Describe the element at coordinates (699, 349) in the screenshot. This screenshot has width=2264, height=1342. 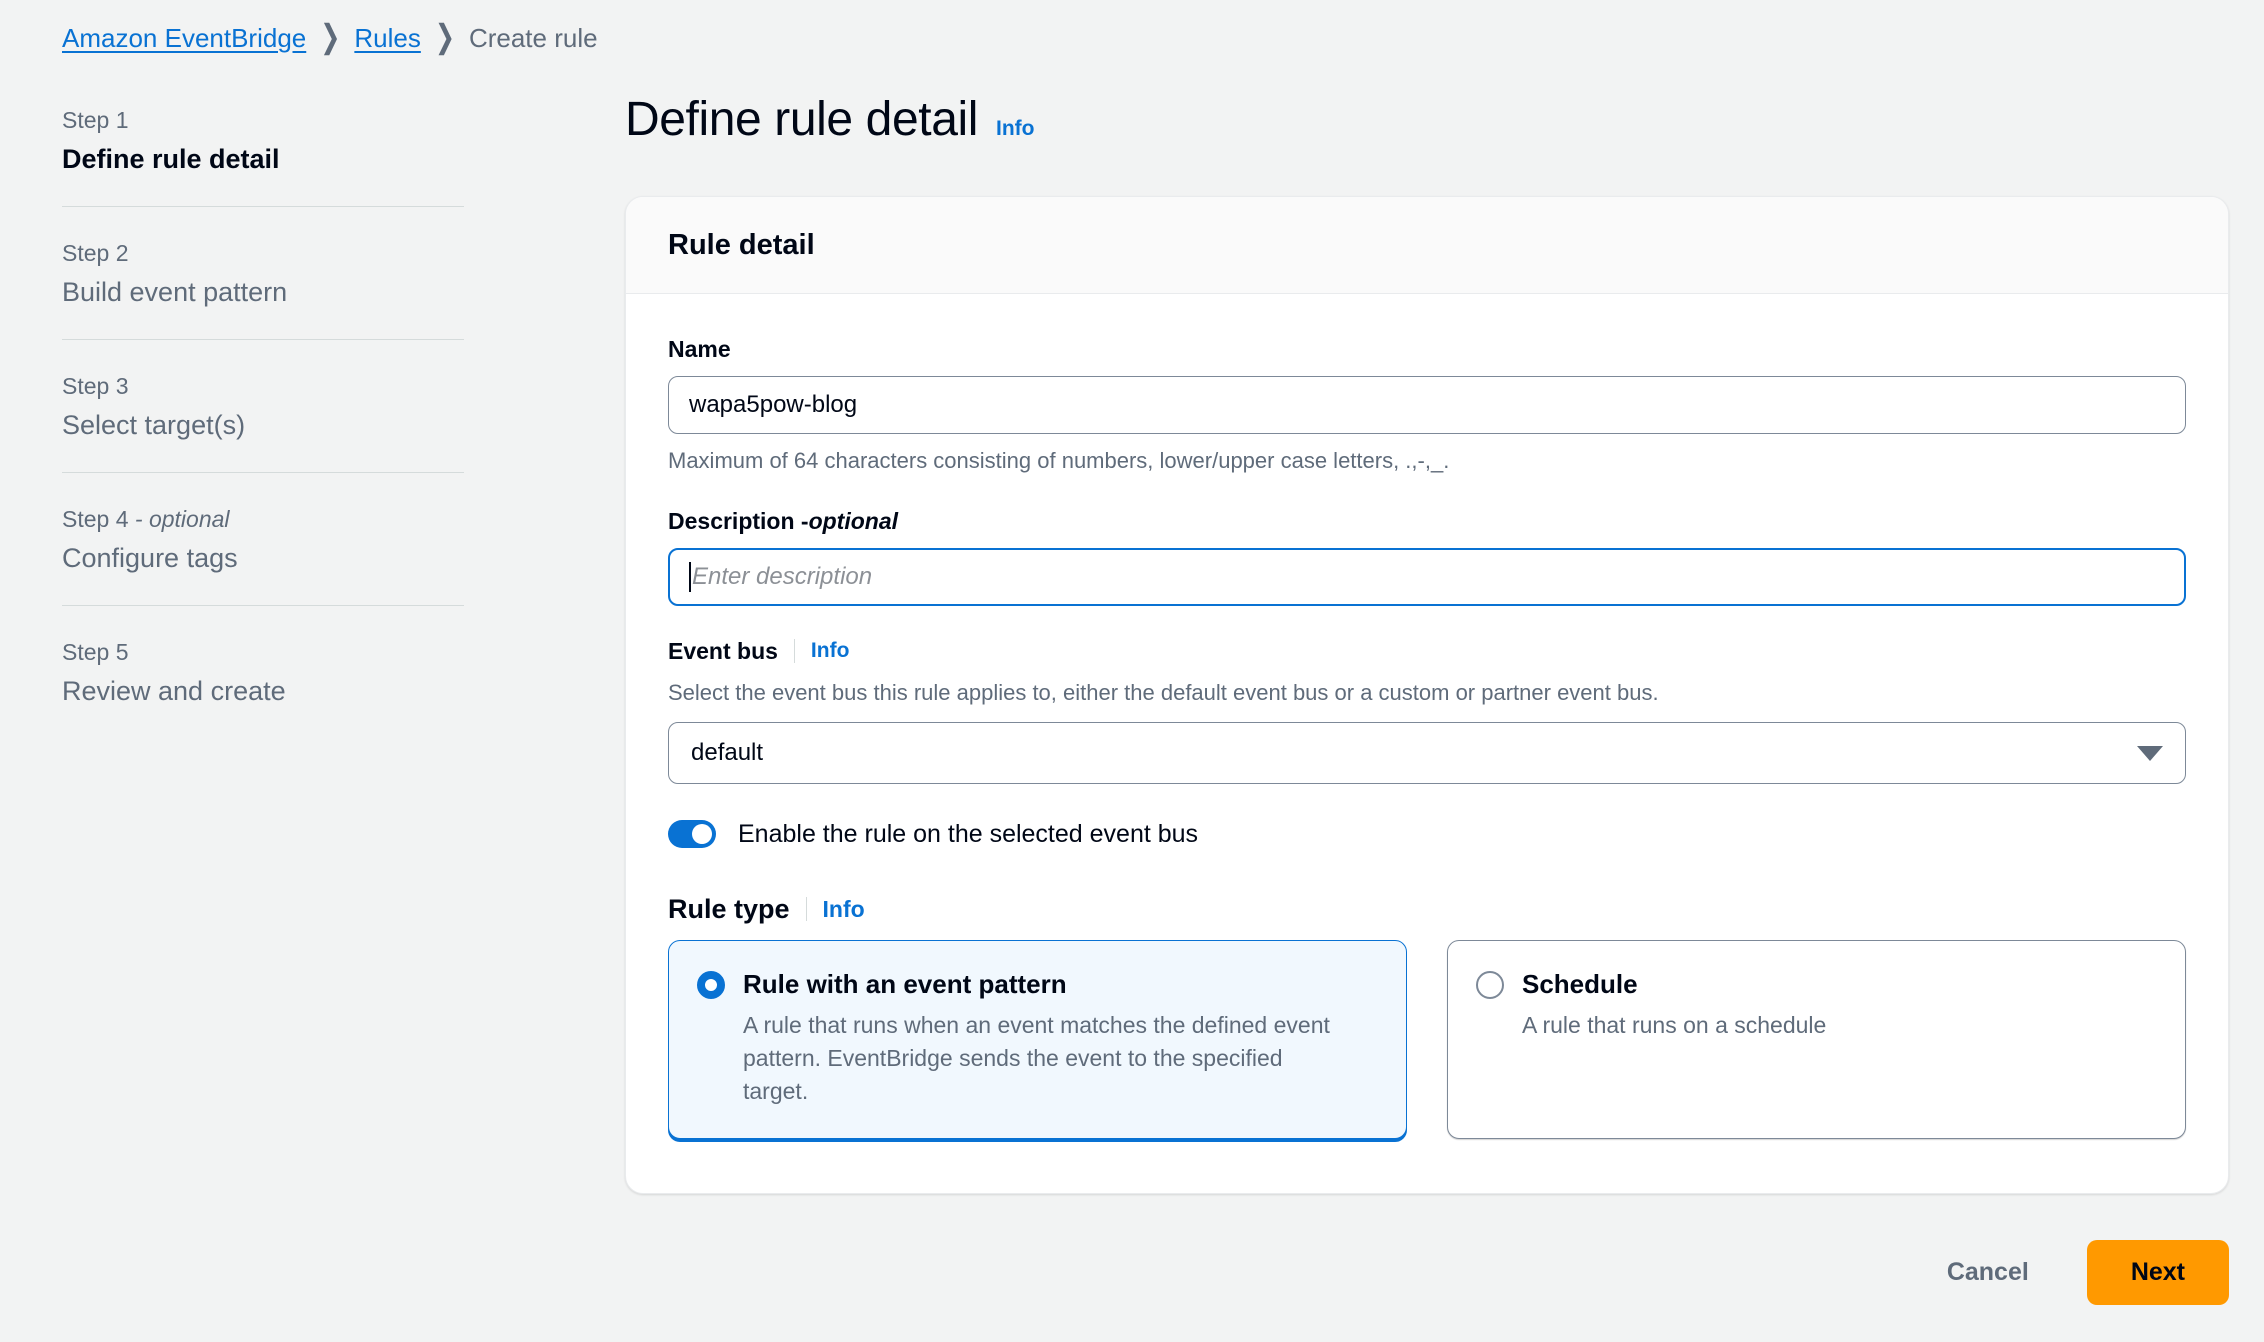
I see `name-label: Name` at that location.